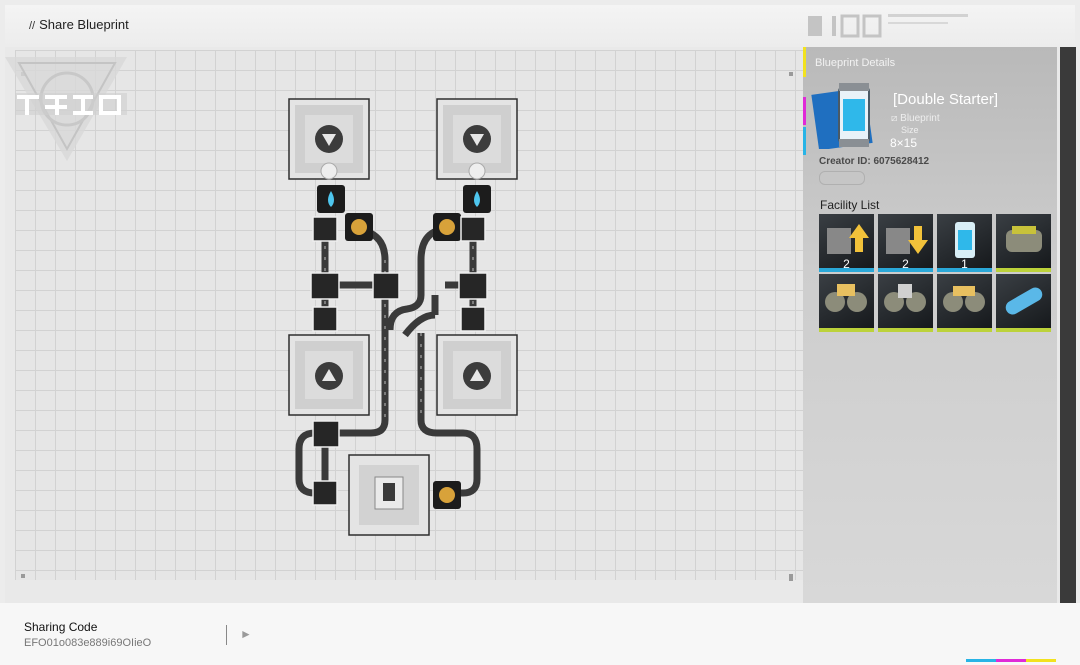 This screenshot has height=665, width=1080. Describe the element at coordinates (1024, 239) in the screenshot. I see `junction-box-icon` at that location.